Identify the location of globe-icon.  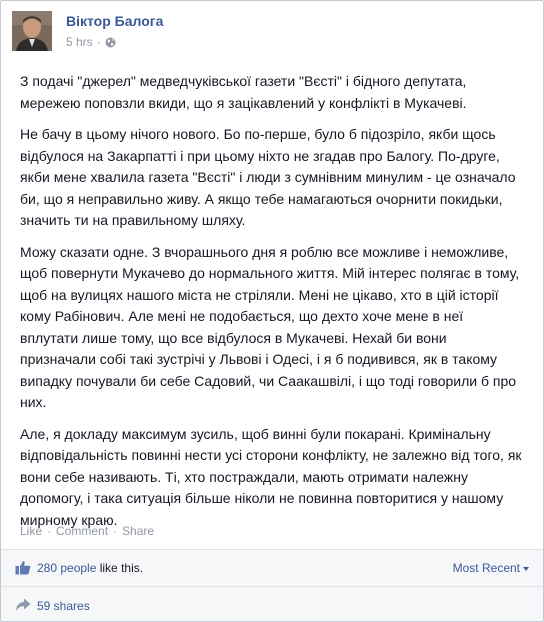
(110, 42).